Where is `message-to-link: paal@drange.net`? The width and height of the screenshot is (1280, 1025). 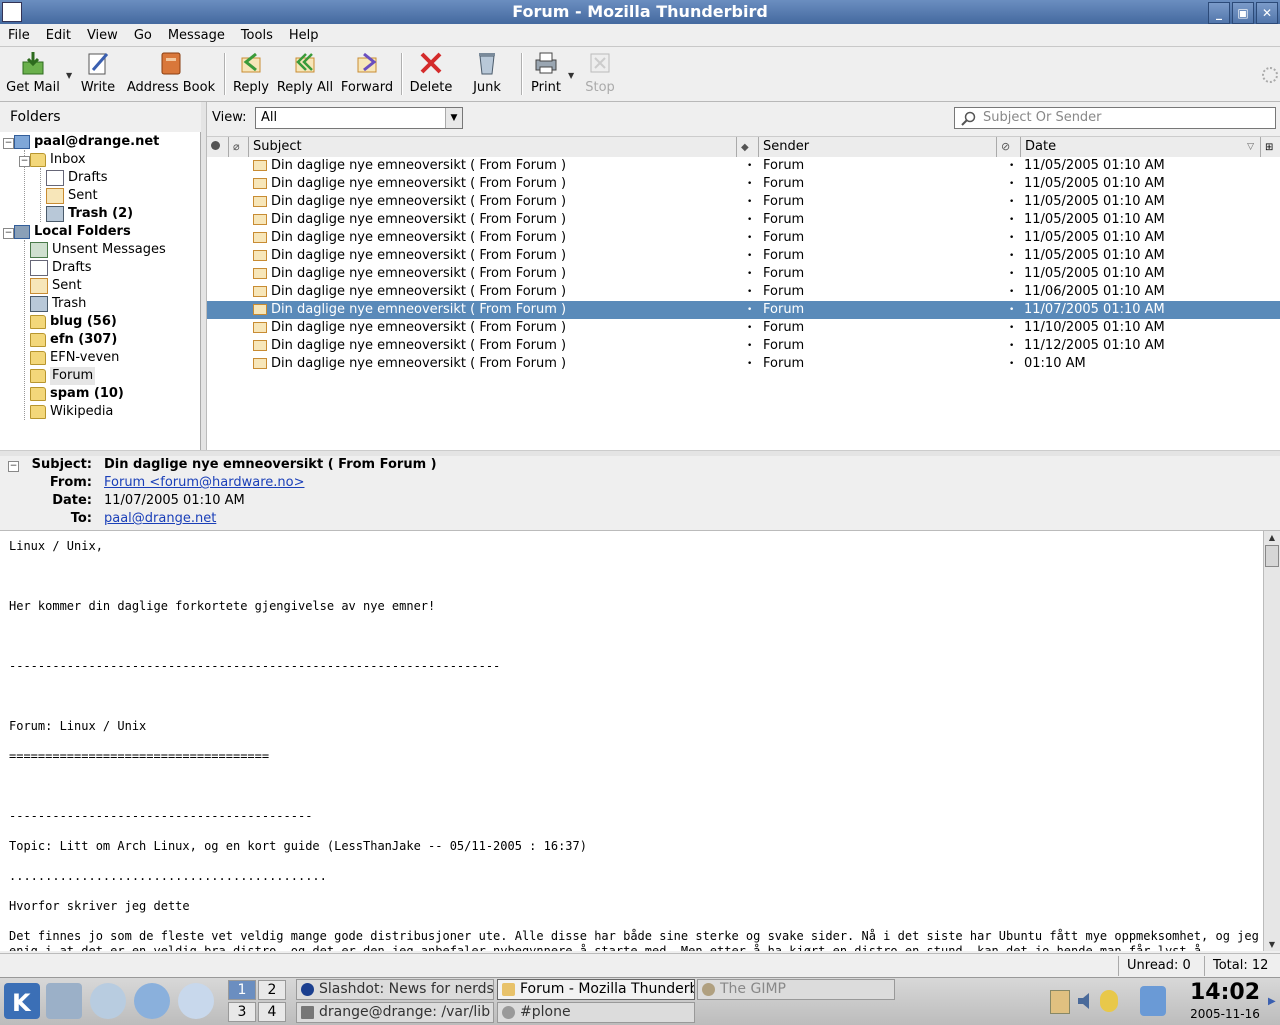 message-to-link: paal@drange.net is located at coordinates (160, 519).